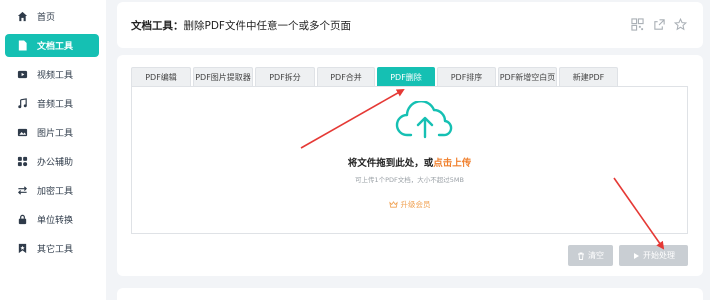 This screenshot has height=300, width=710. I want to click on tab-pdf-image-extractor: PDF图片提取器, so click(223, 76).